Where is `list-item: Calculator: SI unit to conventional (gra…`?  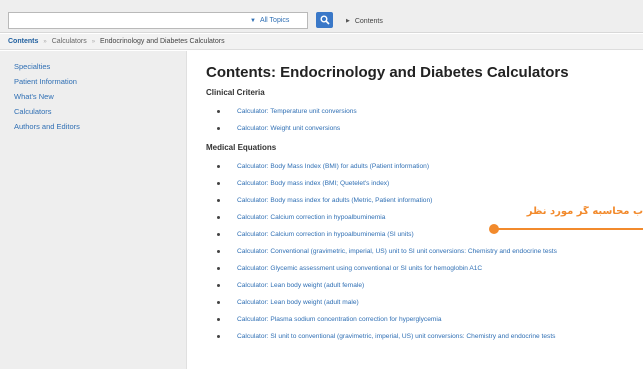 list-item: Calculator: SI unit to conventional (gra… is located at coordinates (424, 336).